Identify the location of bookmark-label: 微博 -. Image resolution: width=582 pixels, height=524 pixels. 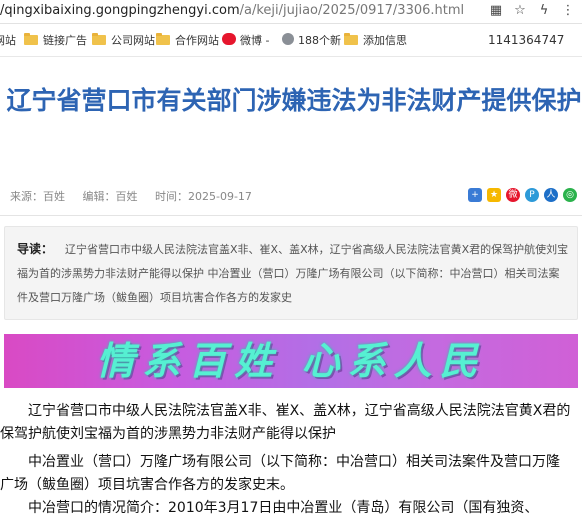
(255, 40).